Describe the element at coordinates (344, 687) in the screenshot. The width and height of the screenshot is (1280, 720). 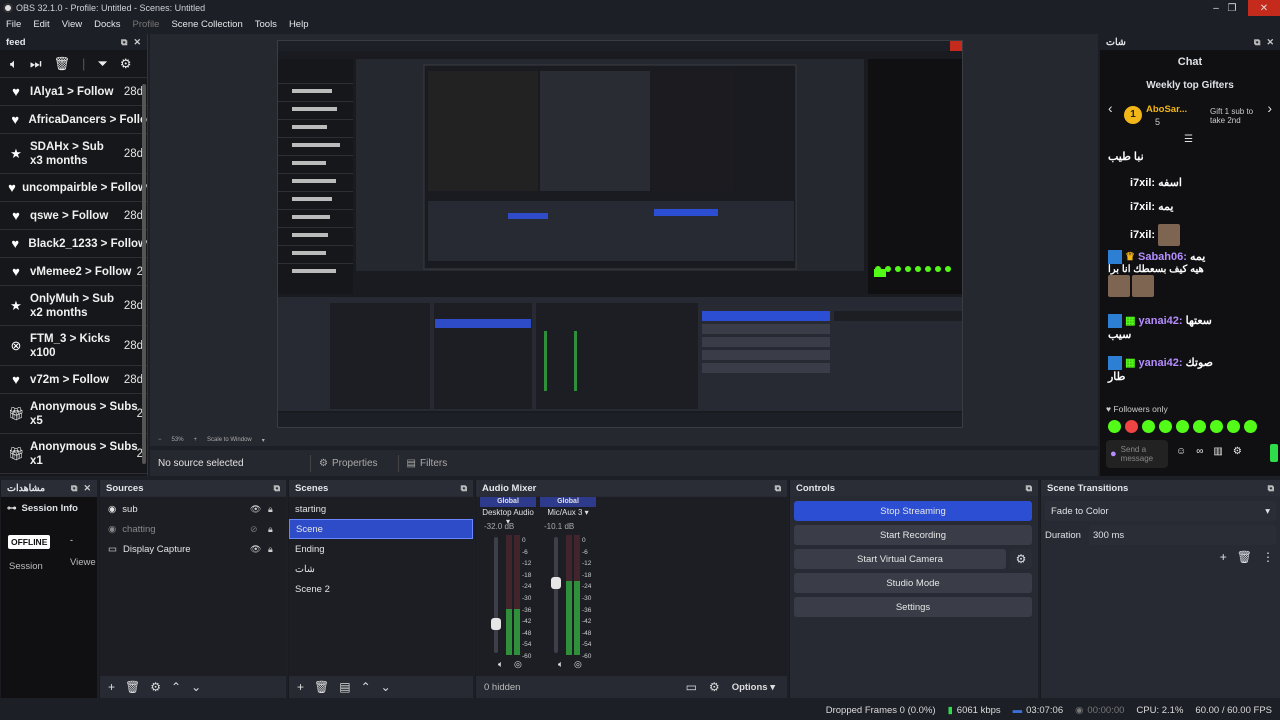
I see `scene-filter-button: ▤` at that location.